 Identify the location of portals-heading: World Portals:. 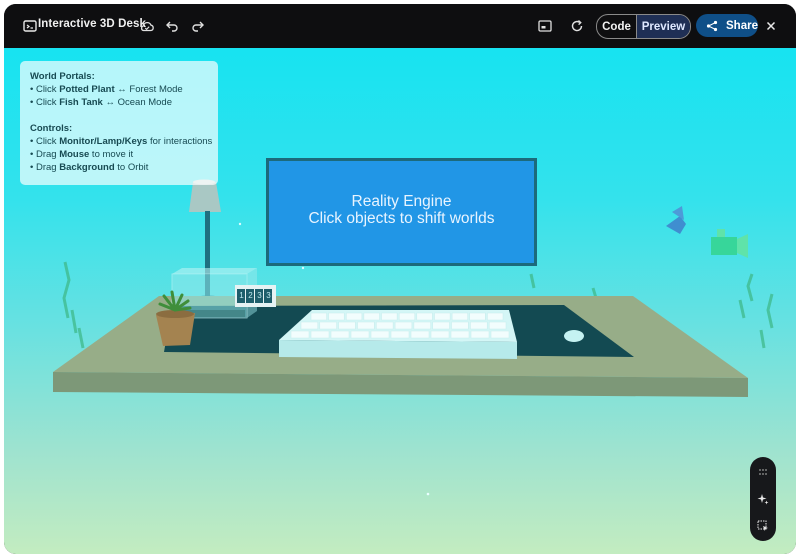
(62, 76).